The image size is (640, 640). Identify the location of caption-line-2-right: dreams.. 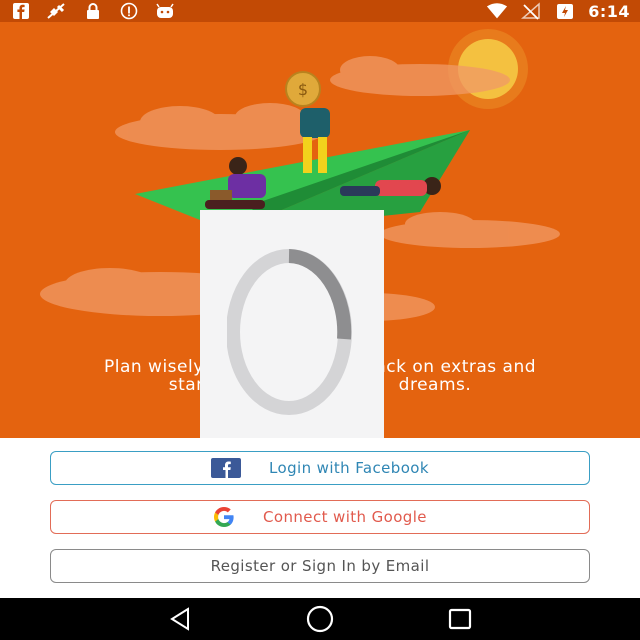
(435, 385).